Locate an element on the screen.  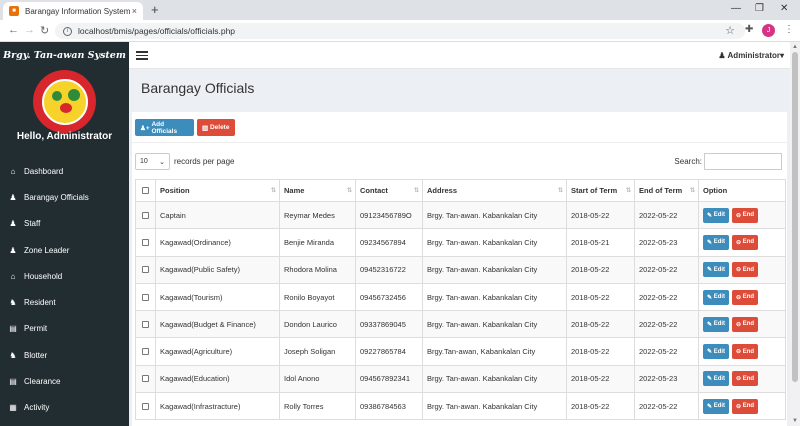
row-select is located at coordinates (145, 269).